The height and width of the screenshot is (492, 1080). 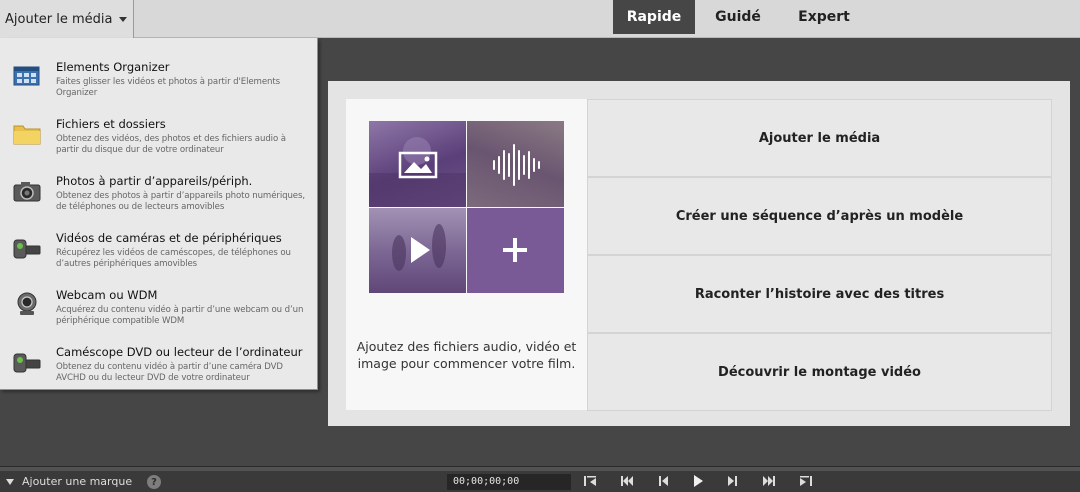 I want to click on option-tell-story-titles: Raconter l’histoire avec des titres, so click(x=819, y=294).